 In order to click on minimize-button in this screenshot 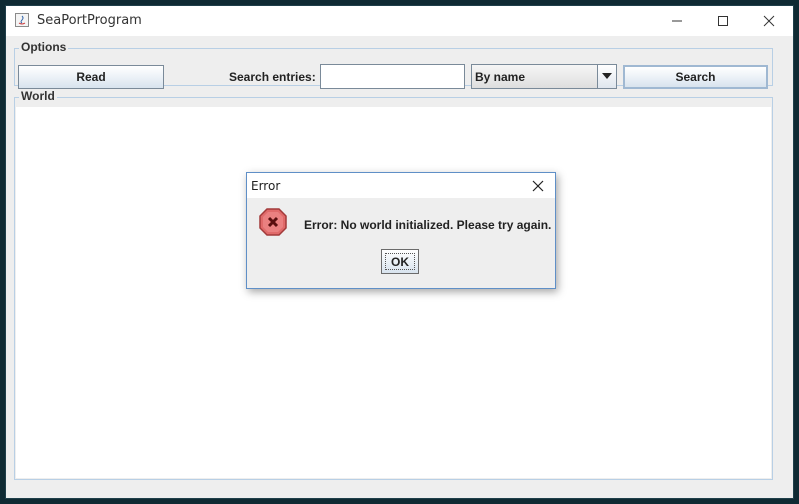, I will do `click(677, 21)`.